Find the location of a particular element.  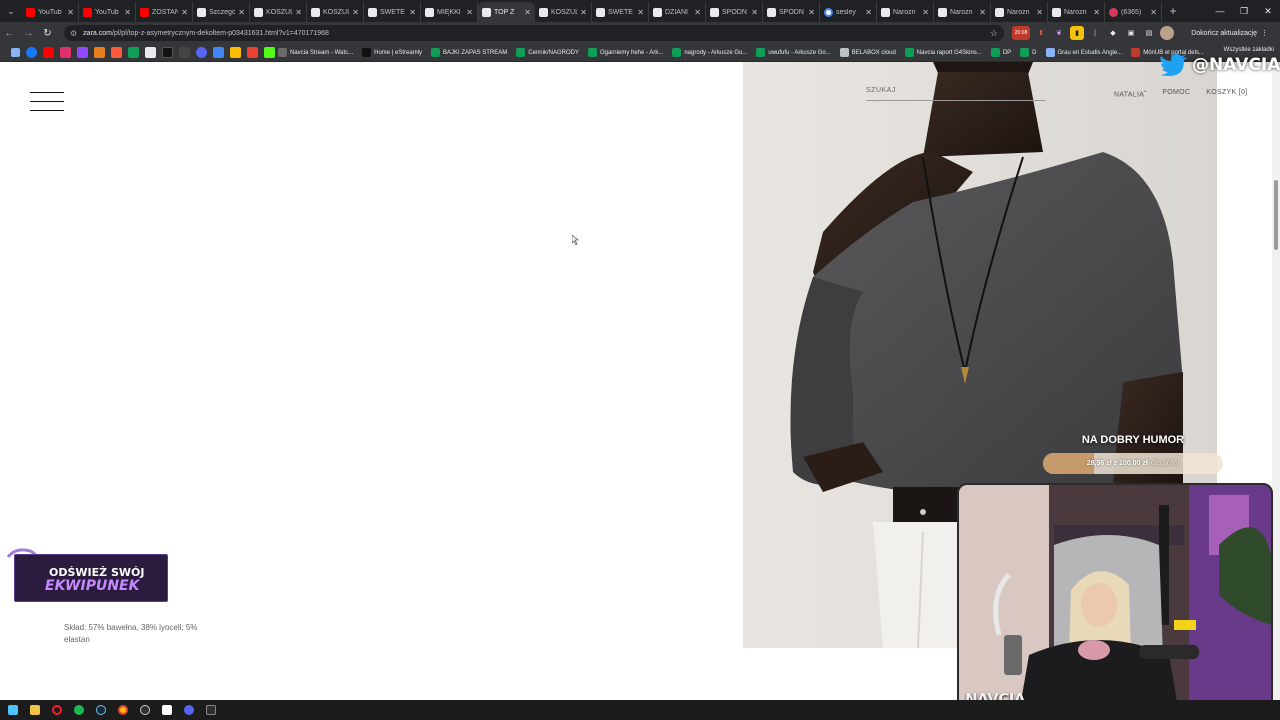

extension-diamond-icon: ◆ is located at coordinates (1113, 33).